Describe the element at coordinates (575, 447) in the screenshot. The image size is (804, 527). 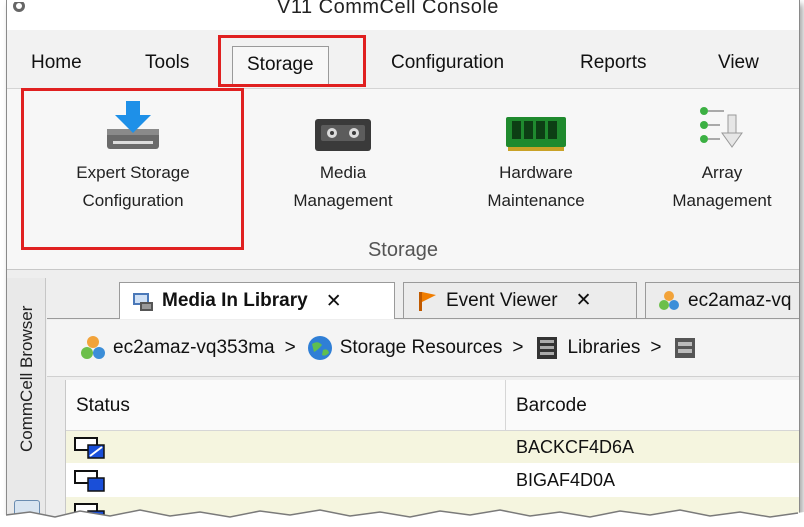
I see `barcode-cell: BACKCF4D6A` at that location.